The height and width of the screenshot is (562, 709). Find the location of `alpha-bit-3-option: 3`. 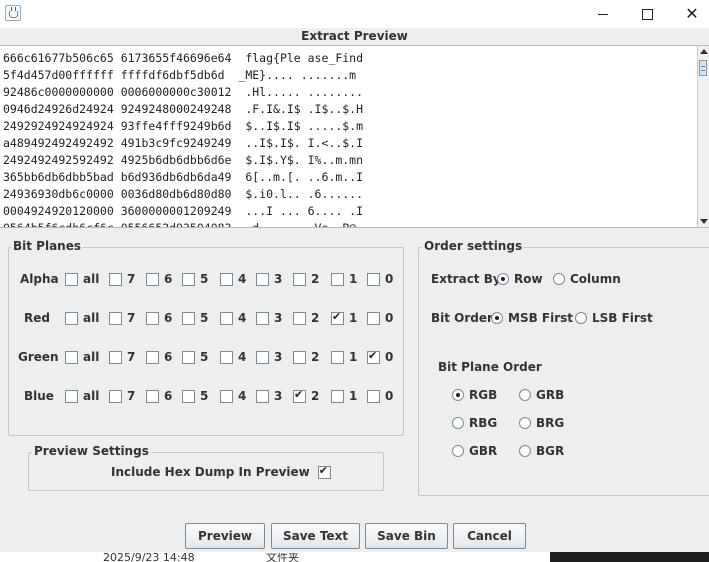

alpha-bit-3-option: 3 is located at coordinates (269, 279).